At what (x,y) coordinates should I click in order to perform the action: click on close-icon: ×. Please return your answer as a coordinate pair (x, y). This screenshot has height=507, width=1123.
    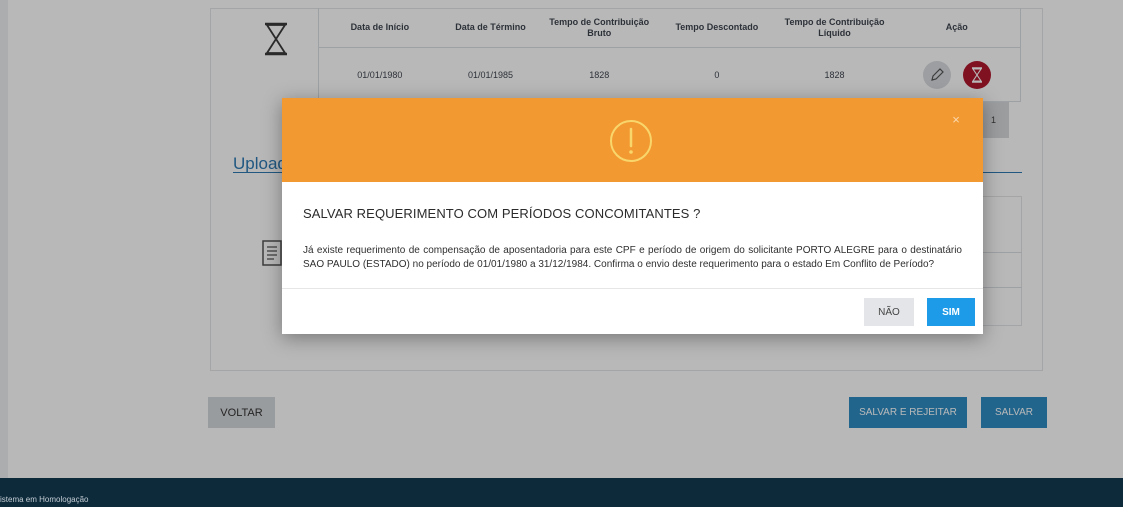
    Looking at the image, I should click on (956, 119).